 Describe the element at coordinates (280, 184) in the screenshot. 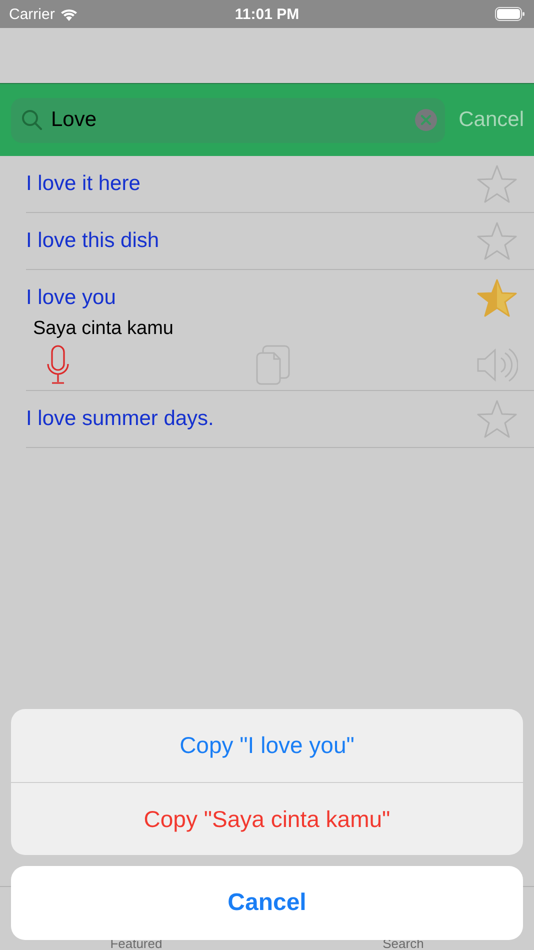

I see `result-row: I love it here` at that location.